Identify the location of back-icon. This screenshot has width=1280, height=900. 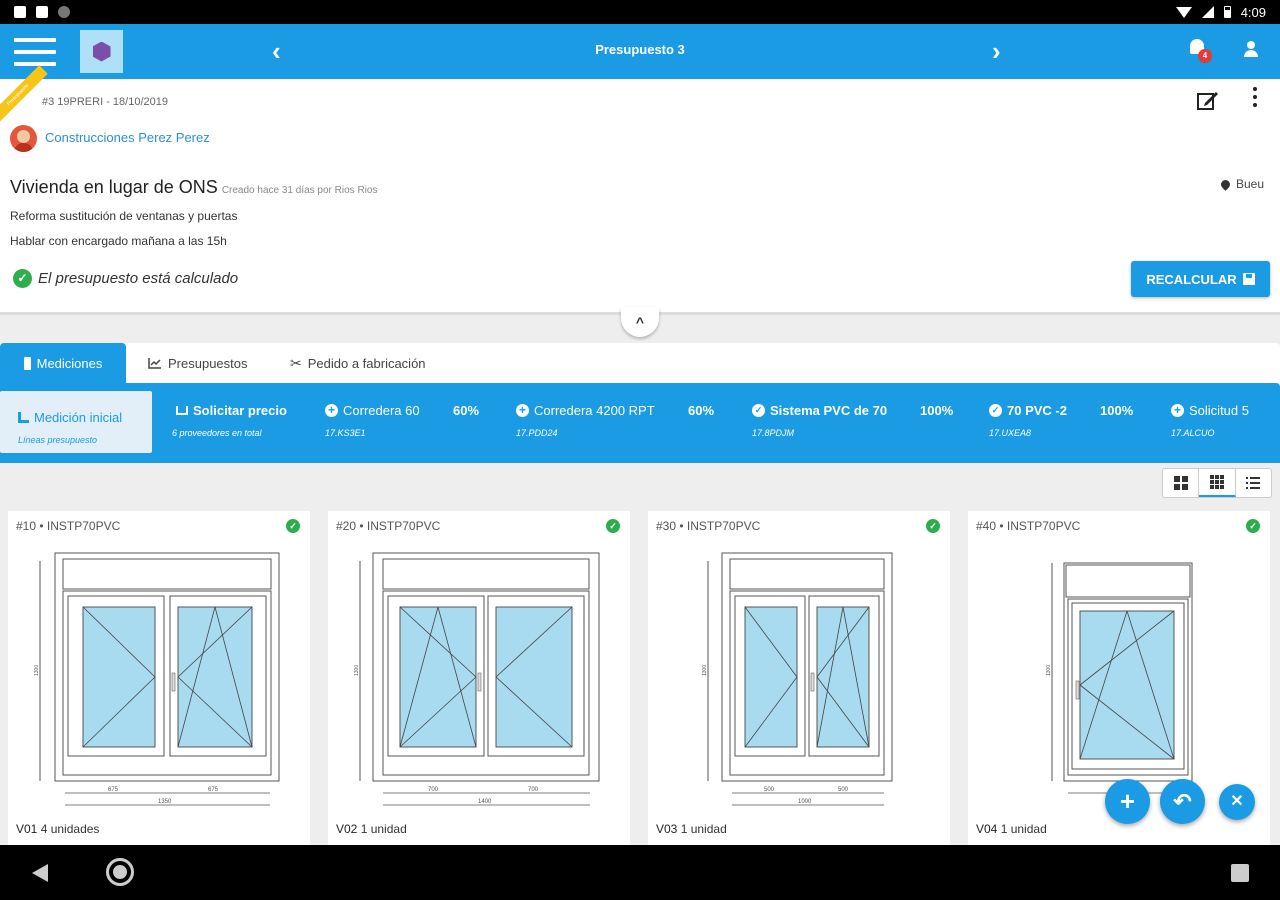
(40, 873).